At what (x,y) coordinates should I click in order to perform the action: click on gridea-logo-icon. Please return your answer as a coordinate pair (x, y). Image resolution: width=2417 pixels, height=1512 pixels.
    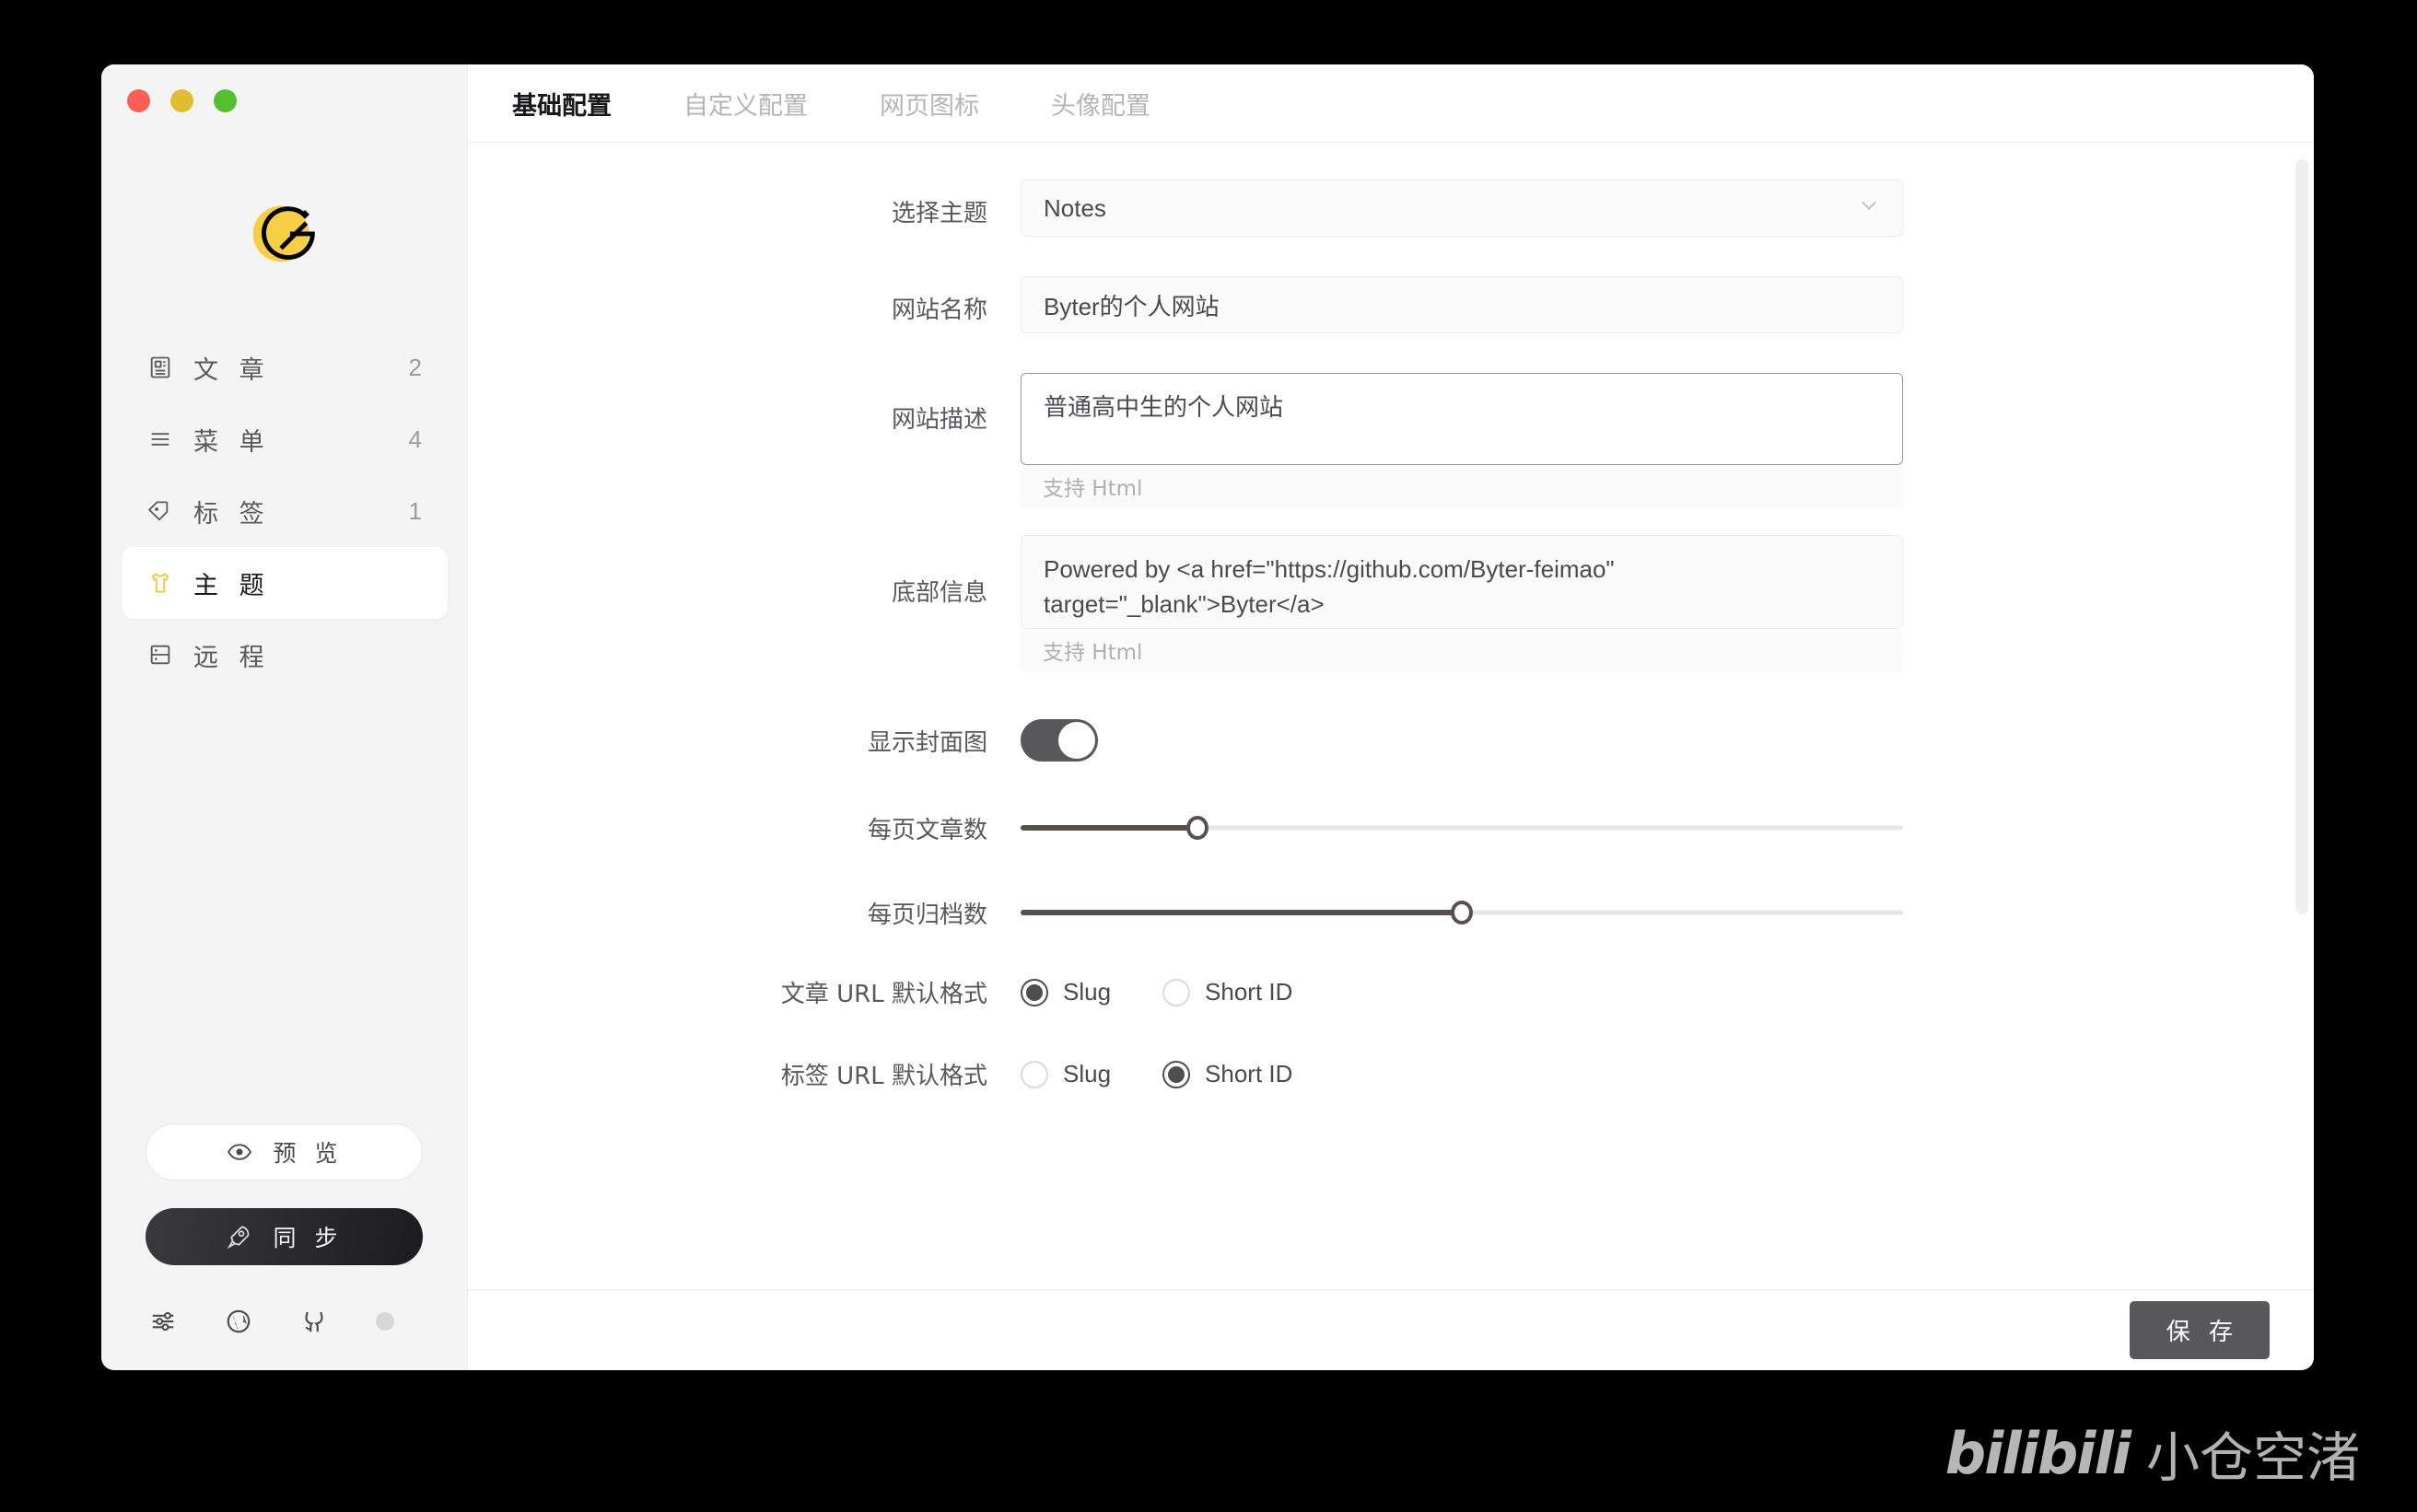
    Looking at the image, I should click on (283, 233).